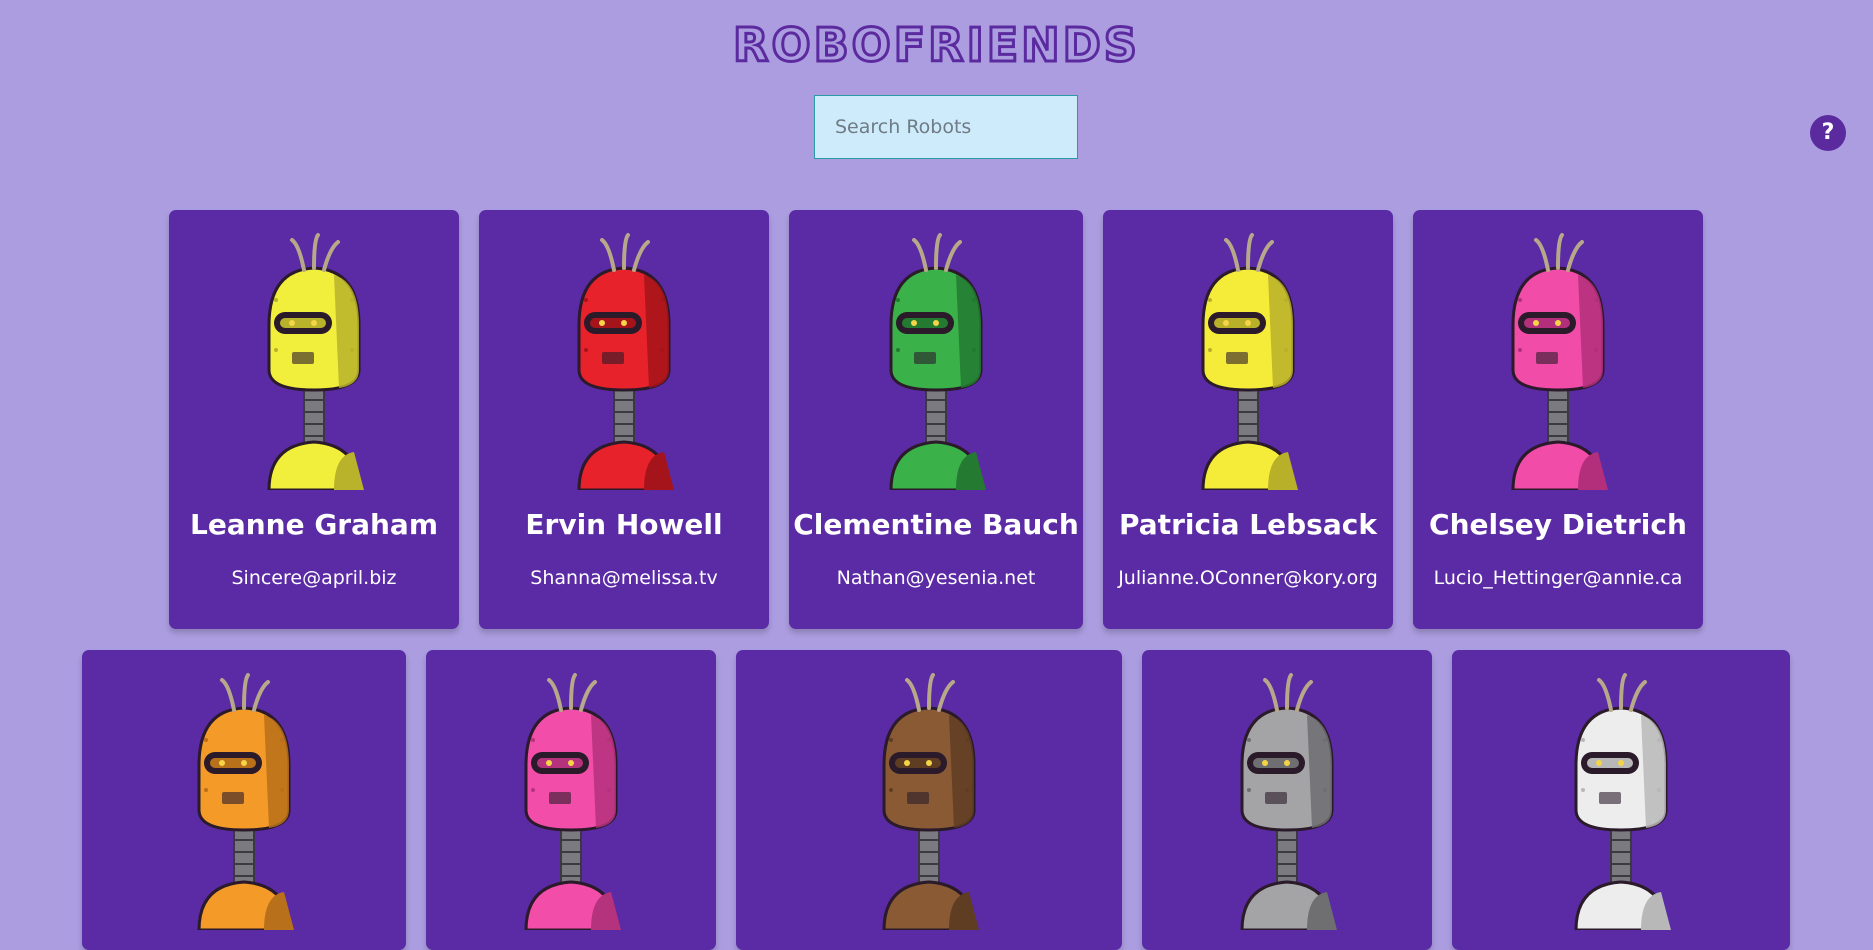  I want to click on robot-name: Leanne Graham, so click(314, 524).